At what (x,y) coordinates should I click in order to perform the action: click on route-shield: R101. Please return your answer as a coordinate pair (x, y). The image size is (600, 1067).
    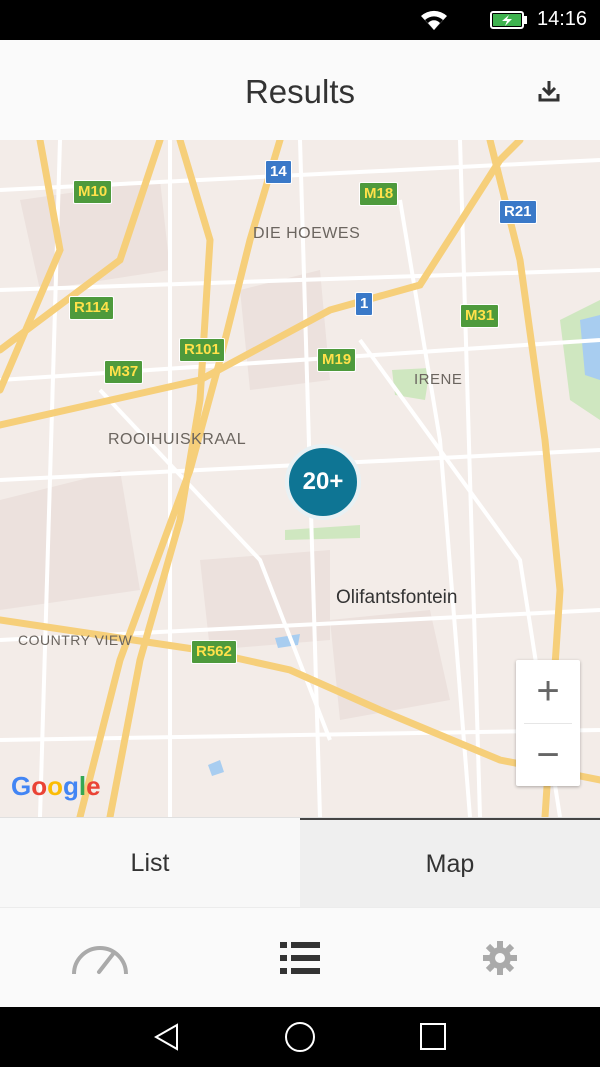
    Looking at the image, I should click on (202, 350).